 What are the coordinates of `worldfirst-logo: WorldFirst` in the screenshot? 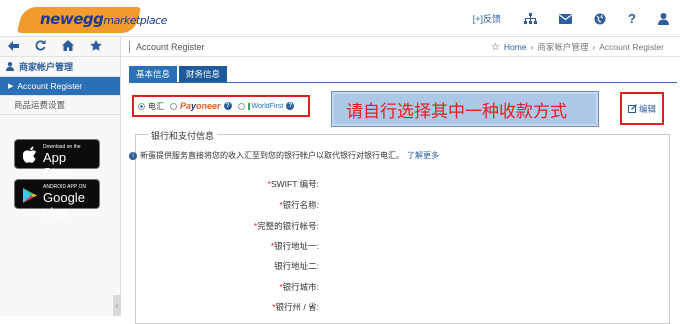 It's located at (265, 106).